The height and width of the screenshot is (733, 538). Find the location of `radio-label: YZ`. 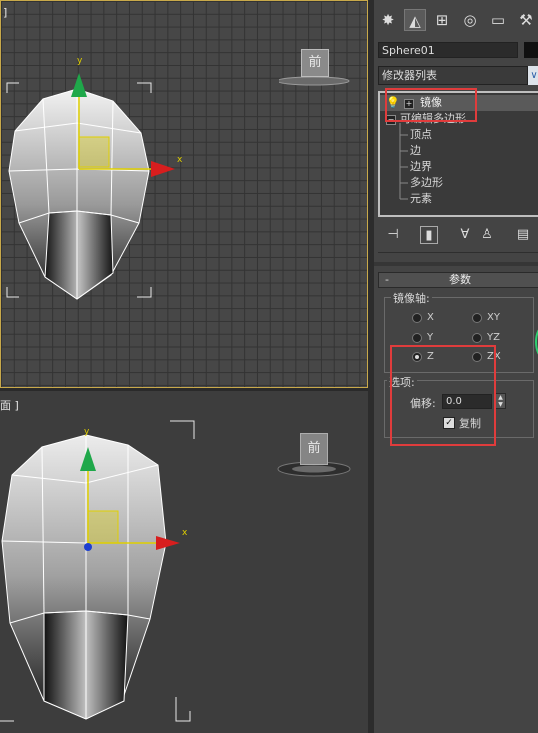

radio-label: YZ is located at coordinates (493, 337).